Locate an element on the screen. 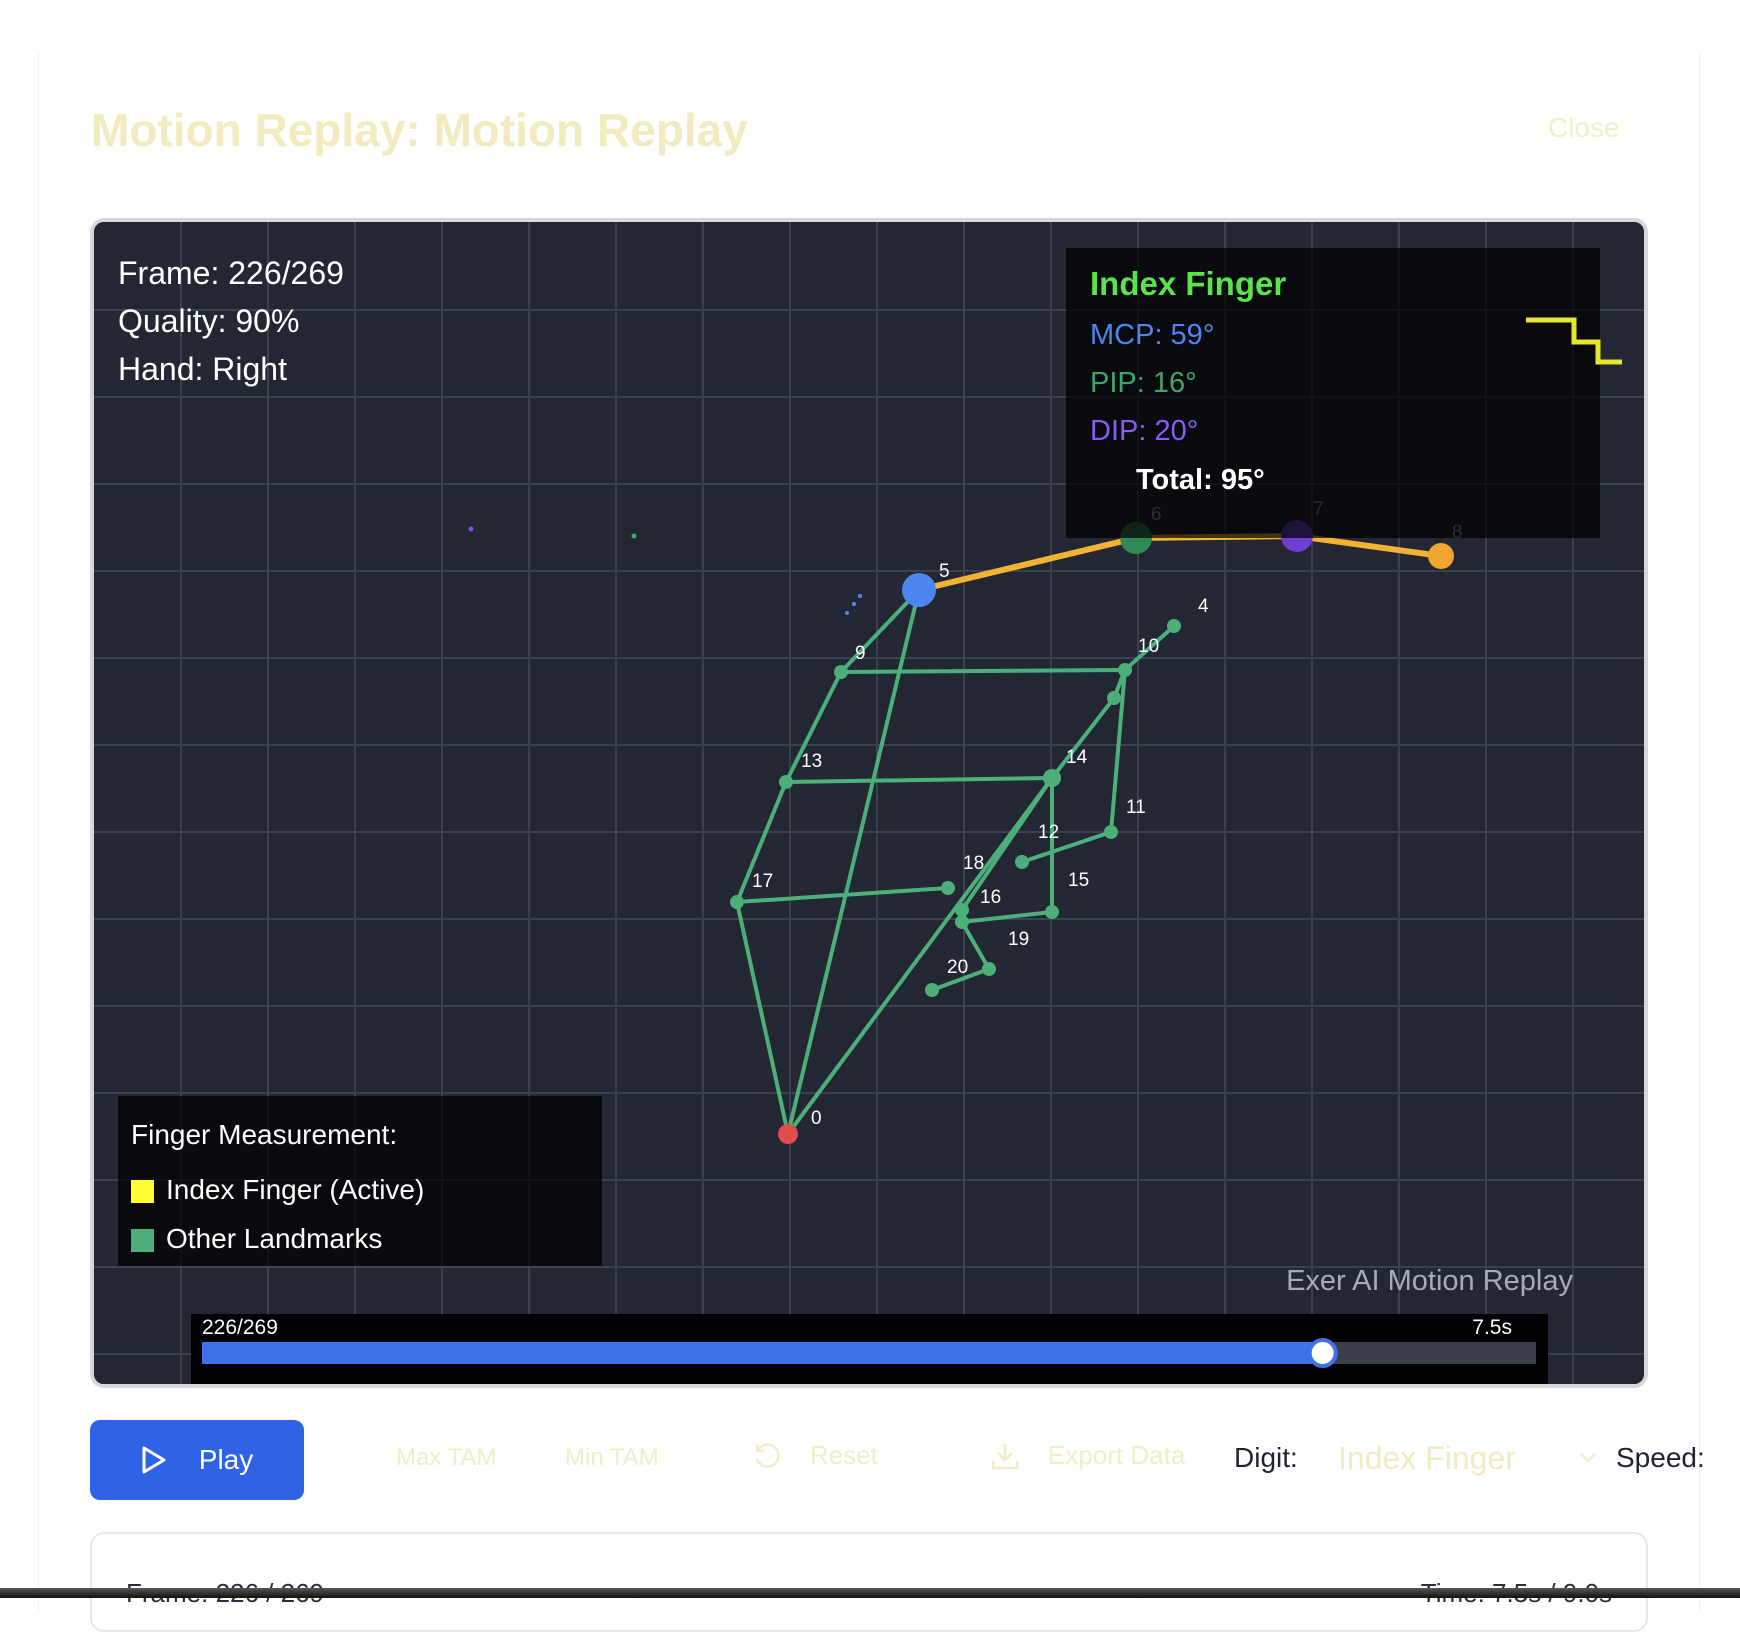 This screenshot has width=1740, height=1632. watermark: Exer AI Motion Replay is located at coordinates (1429, 1281).